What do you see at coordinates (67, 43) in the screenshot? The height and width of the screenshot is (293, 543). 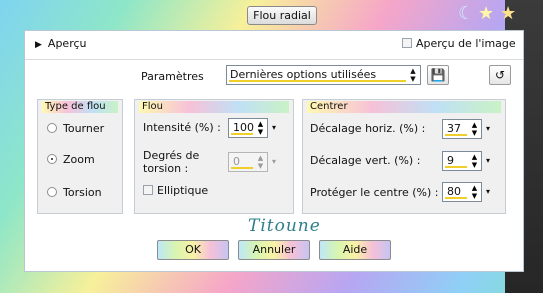 I see `preview-label: Aperçu` at bounding box center [67, 43].